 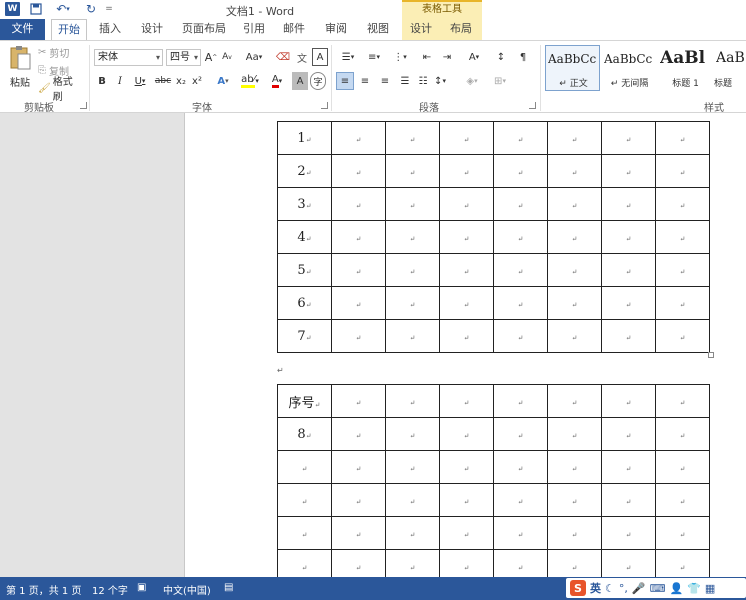 I want to click on redo-icon: ↻, so click(x=91, y=9).